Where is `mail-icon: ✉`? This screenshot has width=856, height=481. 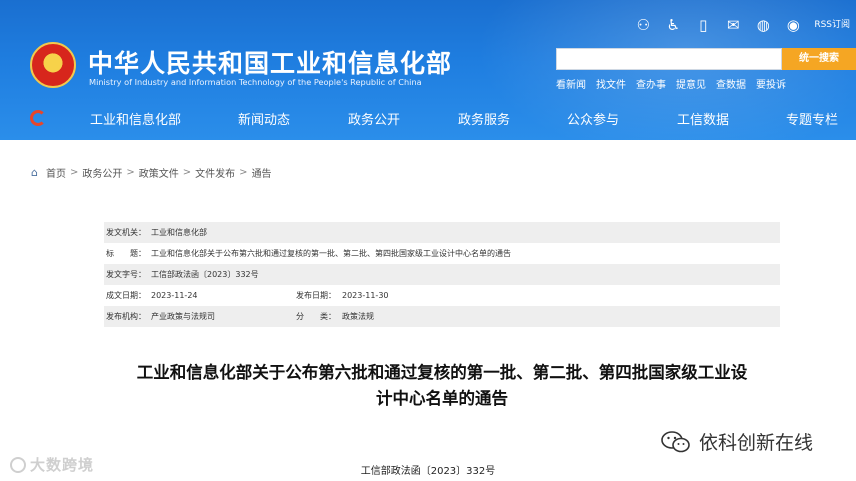 mail-icon: ✉ is located at coordinates (733, 25).